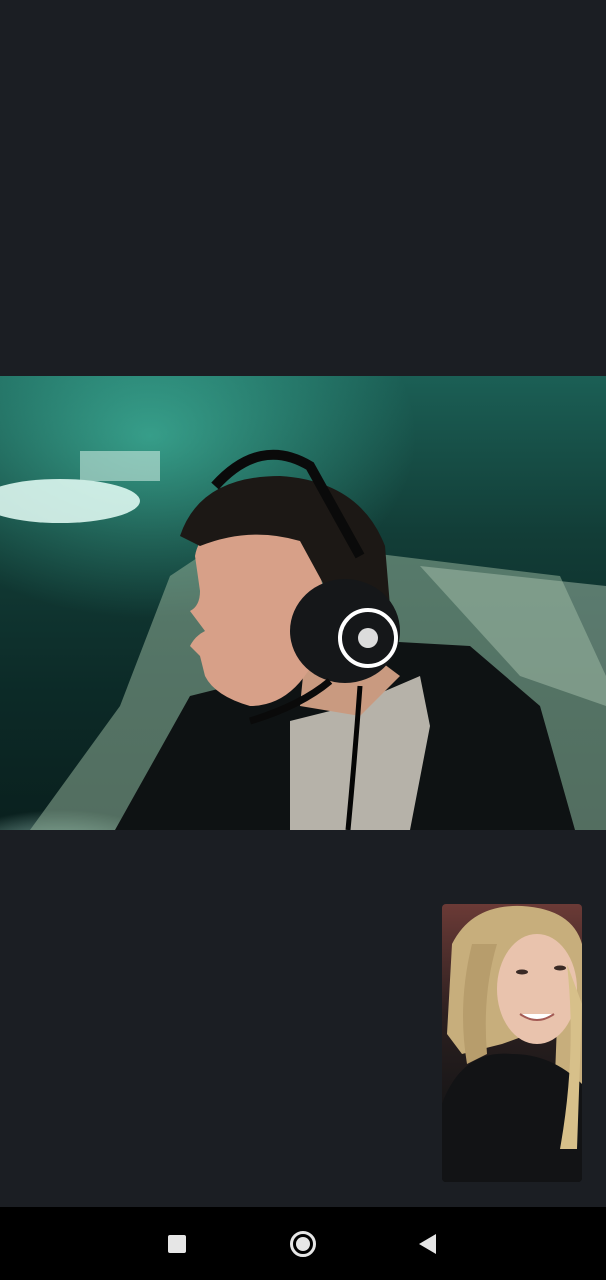 This screenshot has width=606, height=1280. I want to click on circle-icon, so click(303, 1244).